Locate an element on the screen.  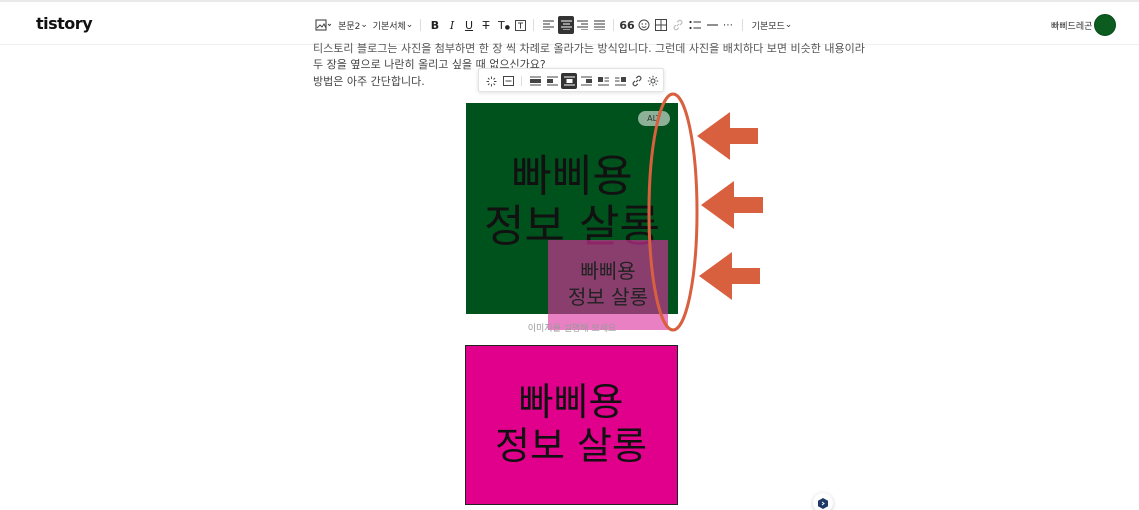
help-icon is located at coordinates (823, 503).